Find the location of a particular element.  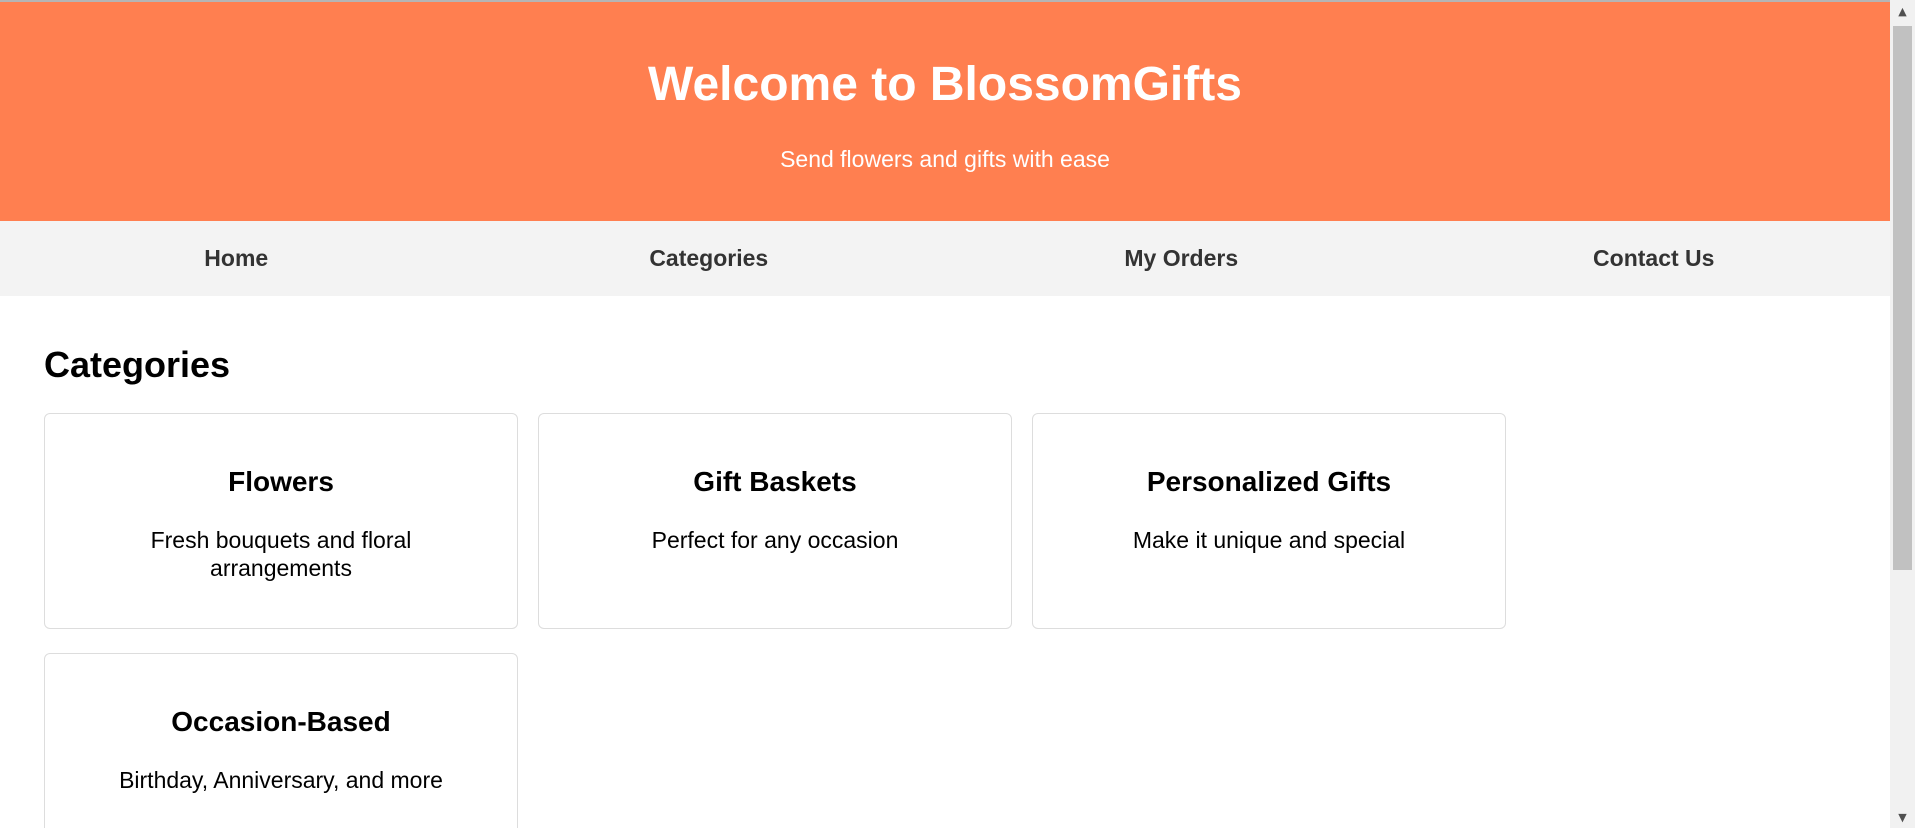

category-description: Perfect for any occasion is located at coordinates (775, 540).